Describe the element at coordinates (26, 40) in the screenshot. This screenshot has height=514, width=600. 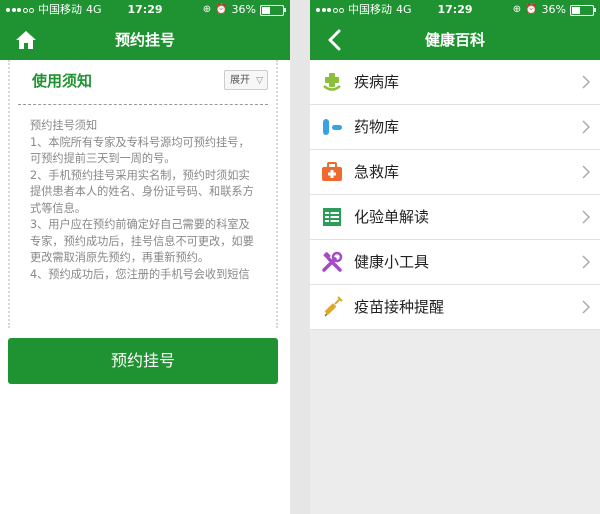
I see `home-icon` at that location.